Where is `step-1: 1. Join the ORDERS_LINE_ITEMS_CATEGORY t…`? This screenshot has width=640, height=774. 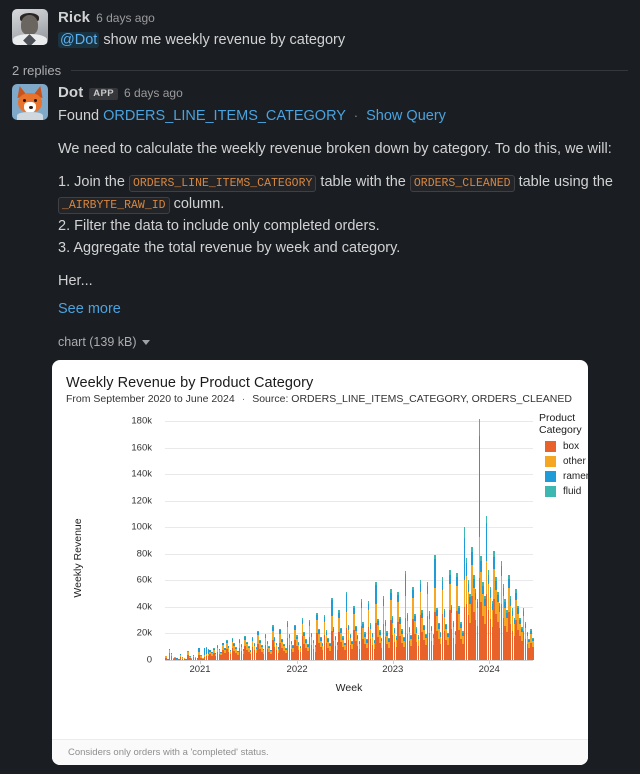 step-1: 1. Join the ORDERS_LINE_ITEMS_CATEGORY t… is located at coordinates (343, 193).